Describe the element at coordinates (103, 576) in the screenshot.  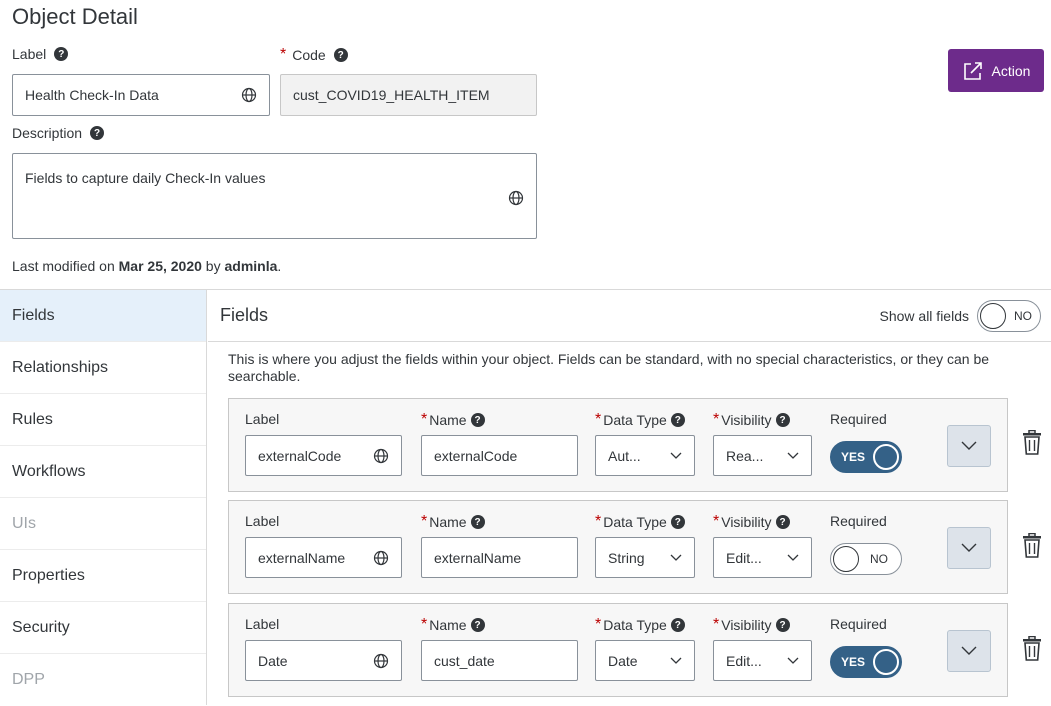
I see `sidebar-item-properties: Properties` at that location.